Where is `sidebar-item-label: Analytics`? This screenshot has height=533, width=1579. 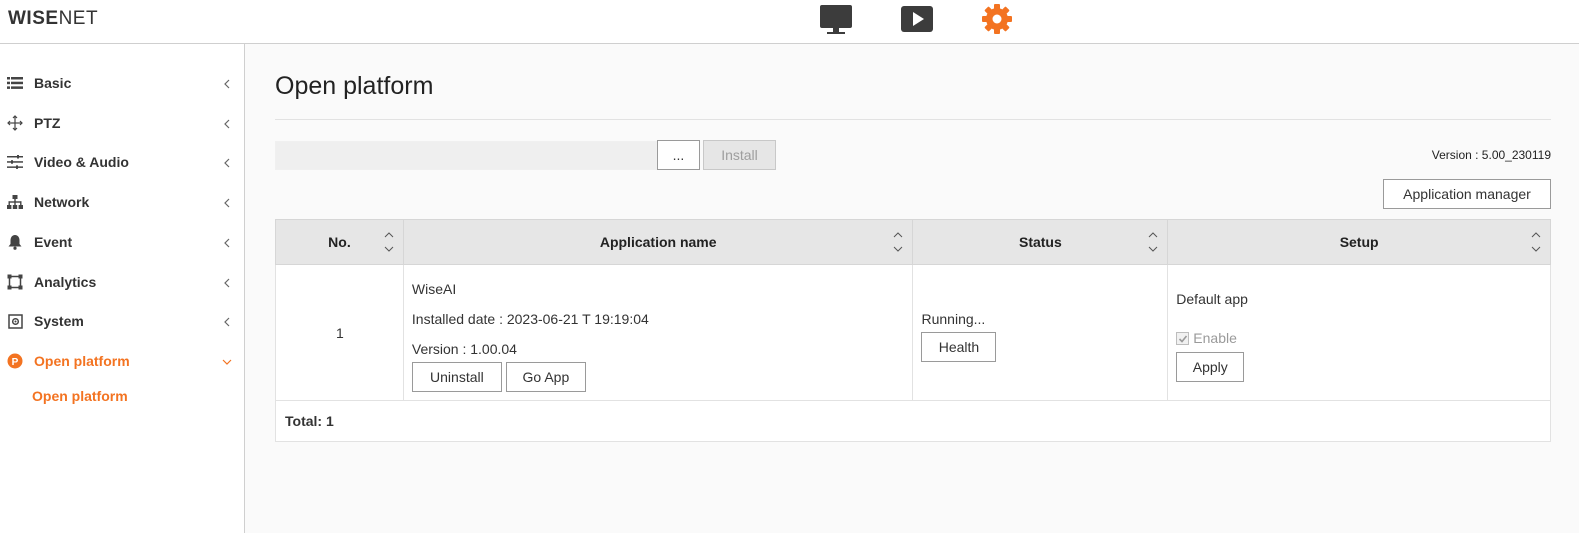 sidebar-item-label: Analytics is located at coordinates (65, 282).